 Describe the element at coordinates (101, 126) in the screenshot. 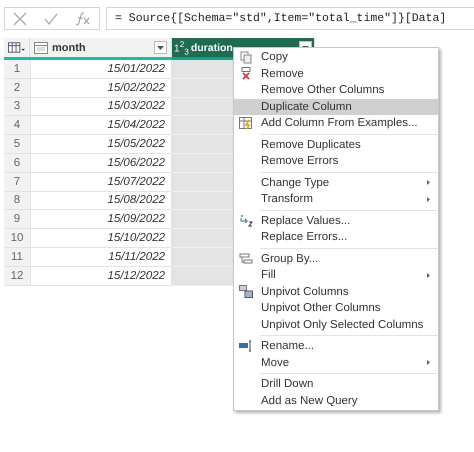

I see `table-cell: 15/04/2022` at that location.